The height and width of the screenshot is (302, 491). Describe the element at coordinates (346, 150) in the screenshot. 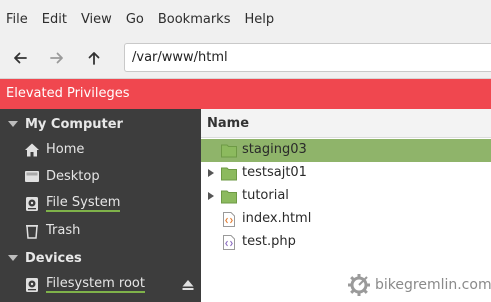

I see `list-item: staging03` at that location.